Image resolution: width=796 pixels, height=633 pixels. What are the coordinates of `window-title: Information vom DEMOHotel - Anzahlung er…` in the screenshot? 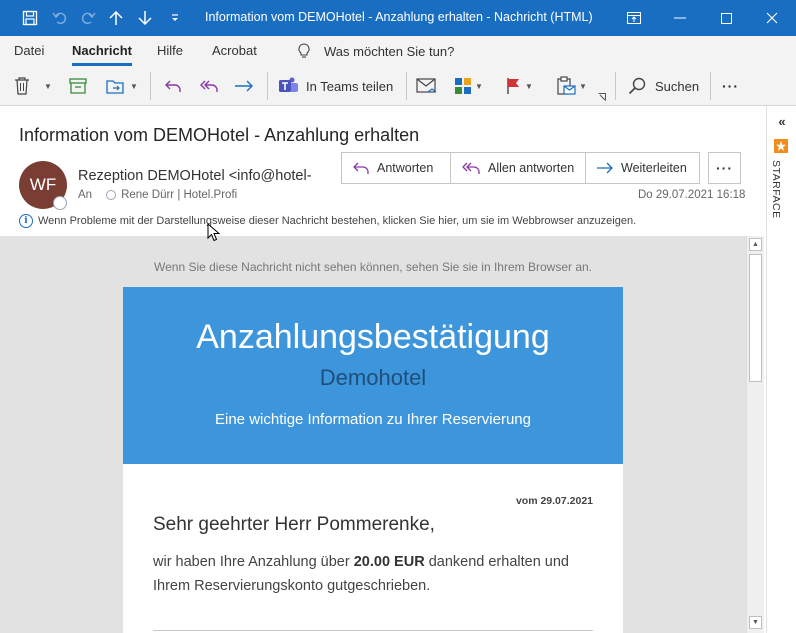 It's located at (399, 17).